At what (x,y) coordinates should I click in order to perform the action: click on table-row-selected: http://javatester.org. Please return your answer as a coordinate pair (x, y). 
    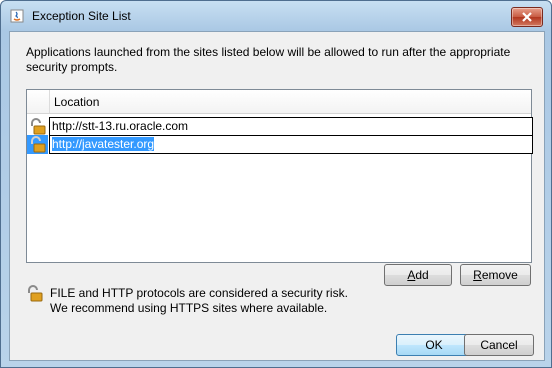
    Looking at the image, I should click on (280, 144).